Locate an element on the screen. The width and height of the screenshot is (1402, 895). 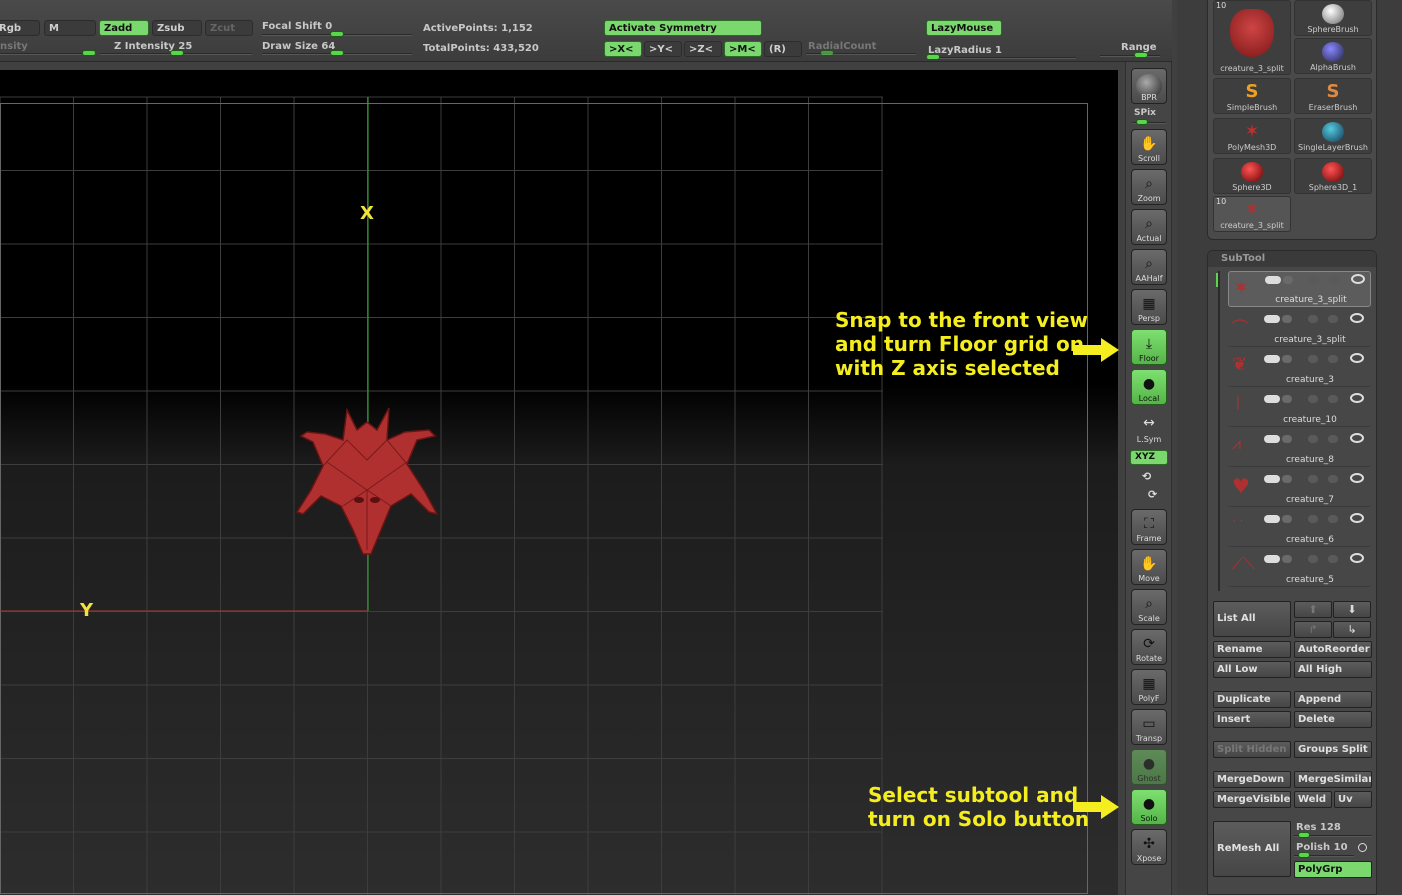
tool-thumb: SingleLayerBrush is located at coordinates (1333, 136).